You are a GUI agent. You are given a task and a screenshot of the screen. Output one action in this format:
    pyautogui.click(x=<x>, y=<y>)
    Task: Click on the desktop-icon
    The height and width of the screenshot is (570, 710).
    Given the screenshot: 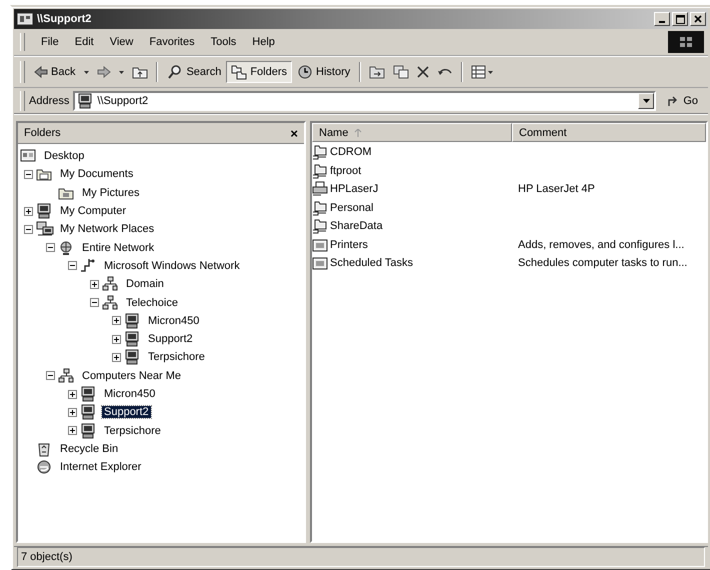 What is the action you would take?
    pyautogui.click(x=28, y=156)
    